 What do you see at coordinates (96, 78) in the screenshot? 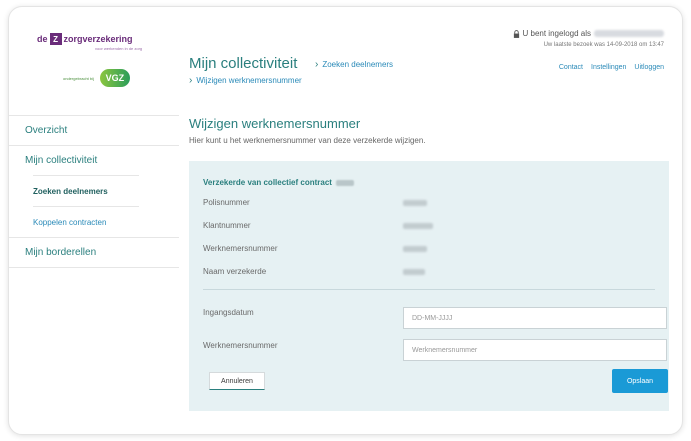
I see `partner-logo-row: ondergebracht bij VGZ` at bounding box center [96, 78].